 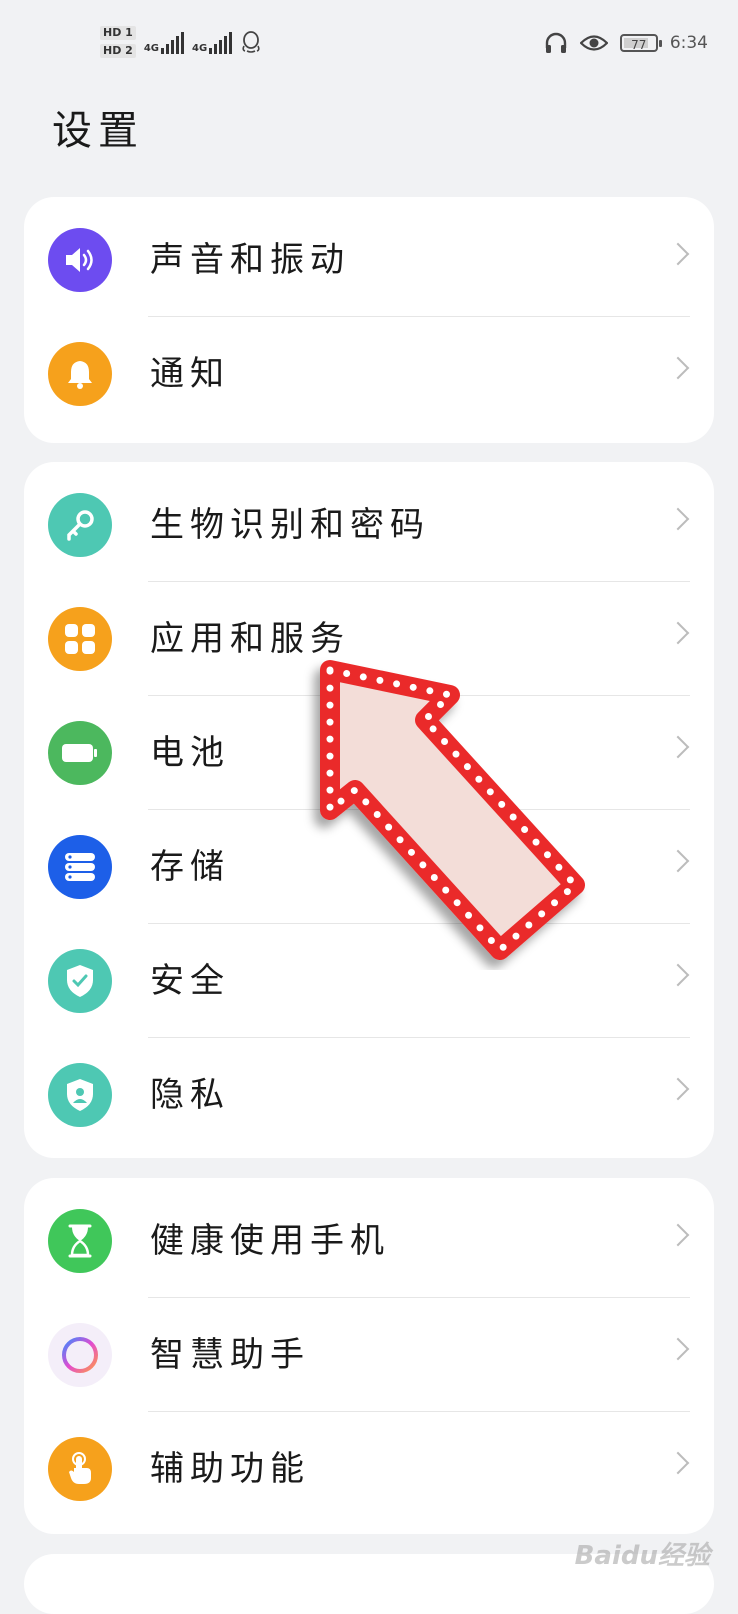 I want to click on settings-item-accessibility: 辅助功能, so click(x=369, y=1469).